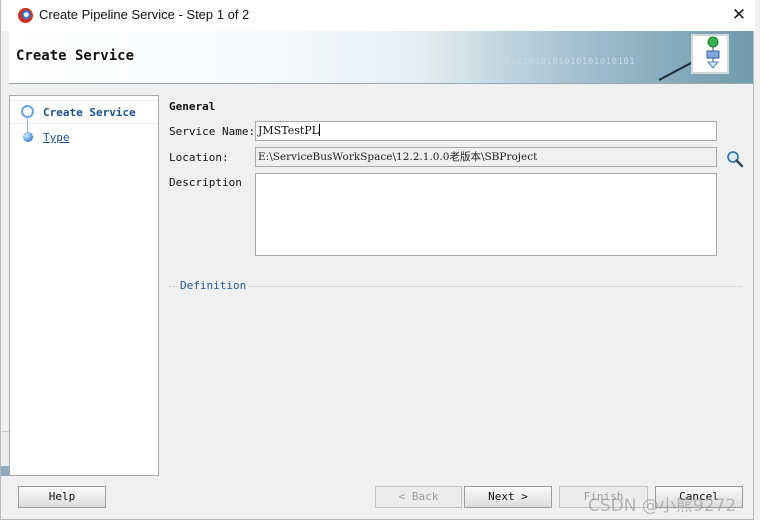 Image resolution: width=760 pixels, height=520 pixels. Describe the element at coordinates (570, 62) in the screenshot. I see `banner-binary-decoration: 0101010101010101010101` at that location.